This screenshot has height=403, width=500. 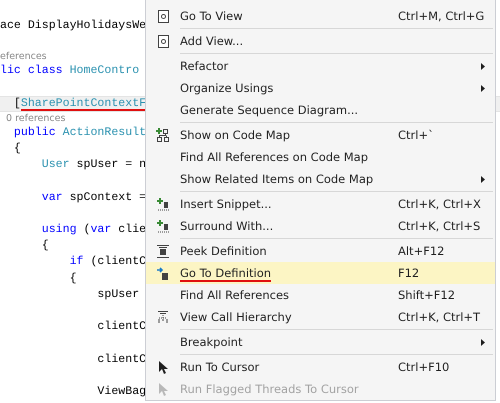 What do you see at coordinates (111, 165) in the screenshot?
I see `code-text: spUser = n` at bounding box center [111, 165].